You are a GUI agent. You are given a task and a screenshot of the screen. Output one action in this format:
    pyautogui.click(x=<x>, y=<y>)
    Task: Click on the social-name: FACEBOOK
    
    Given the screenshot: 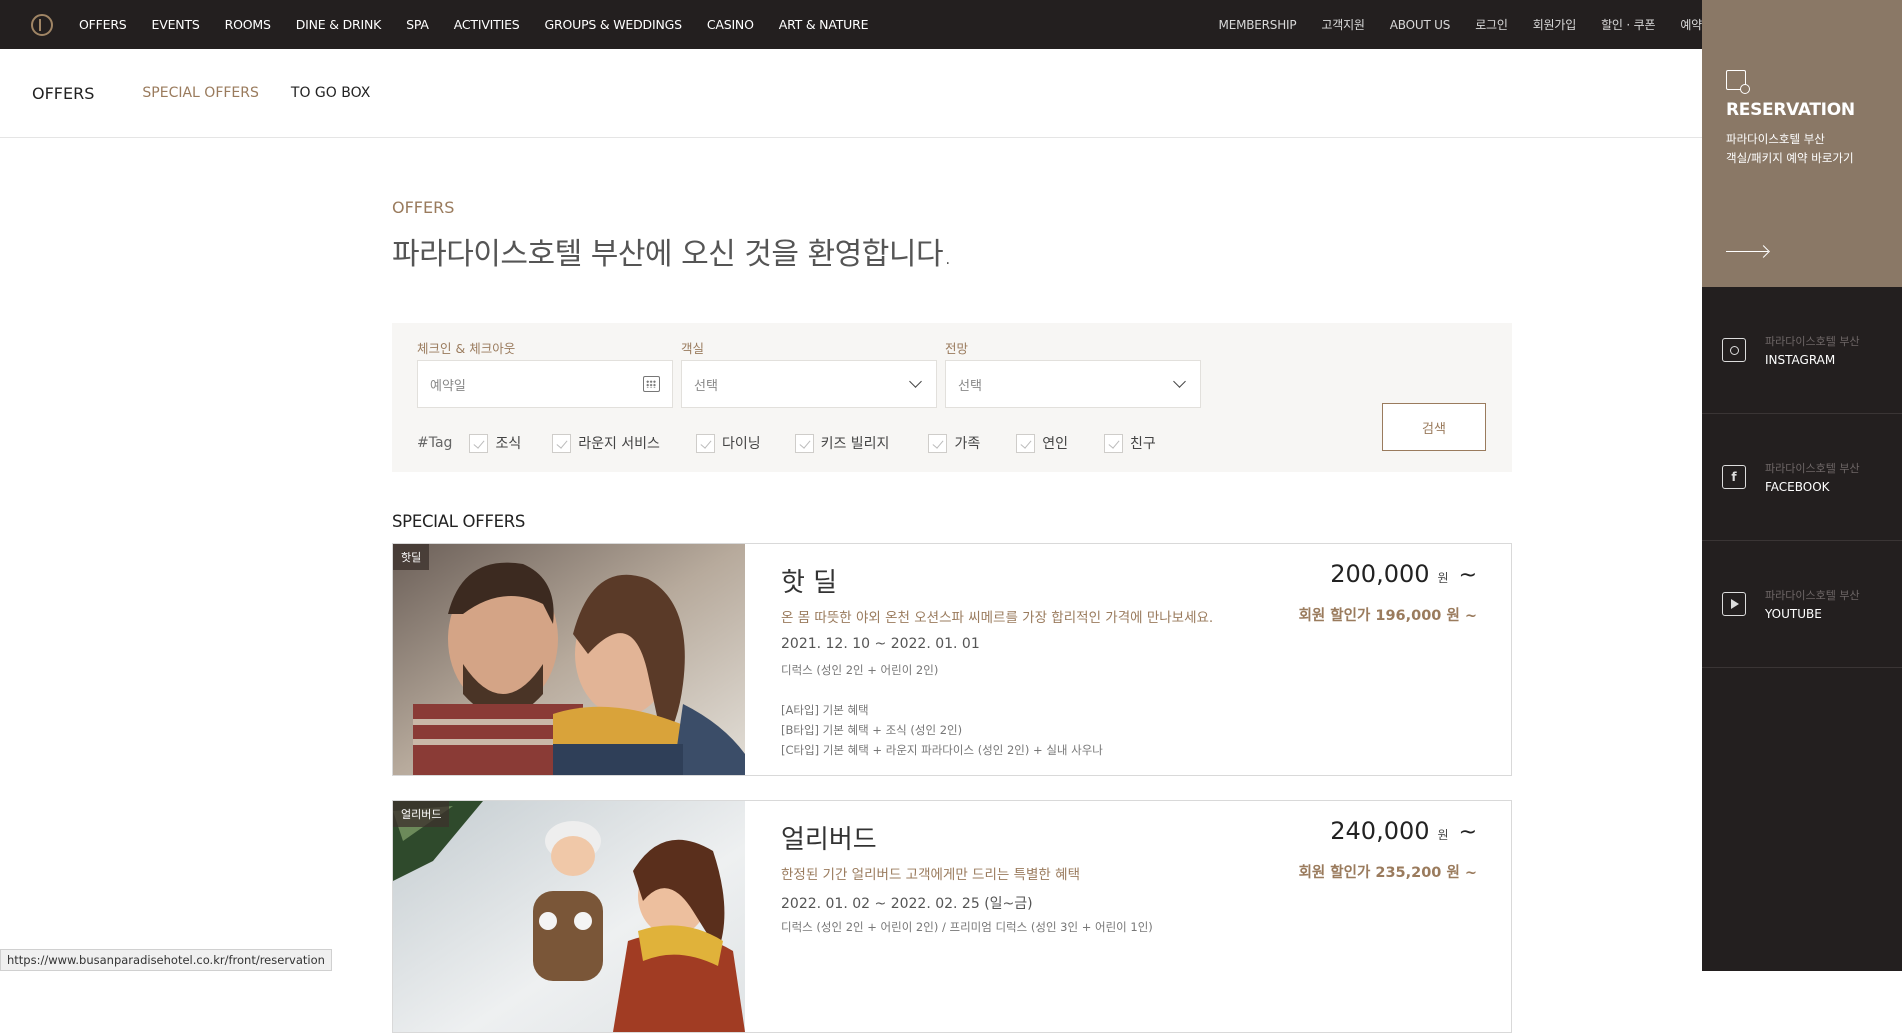 What is the action you would take?
    pyautogui.click(x=1812, y=487)
    